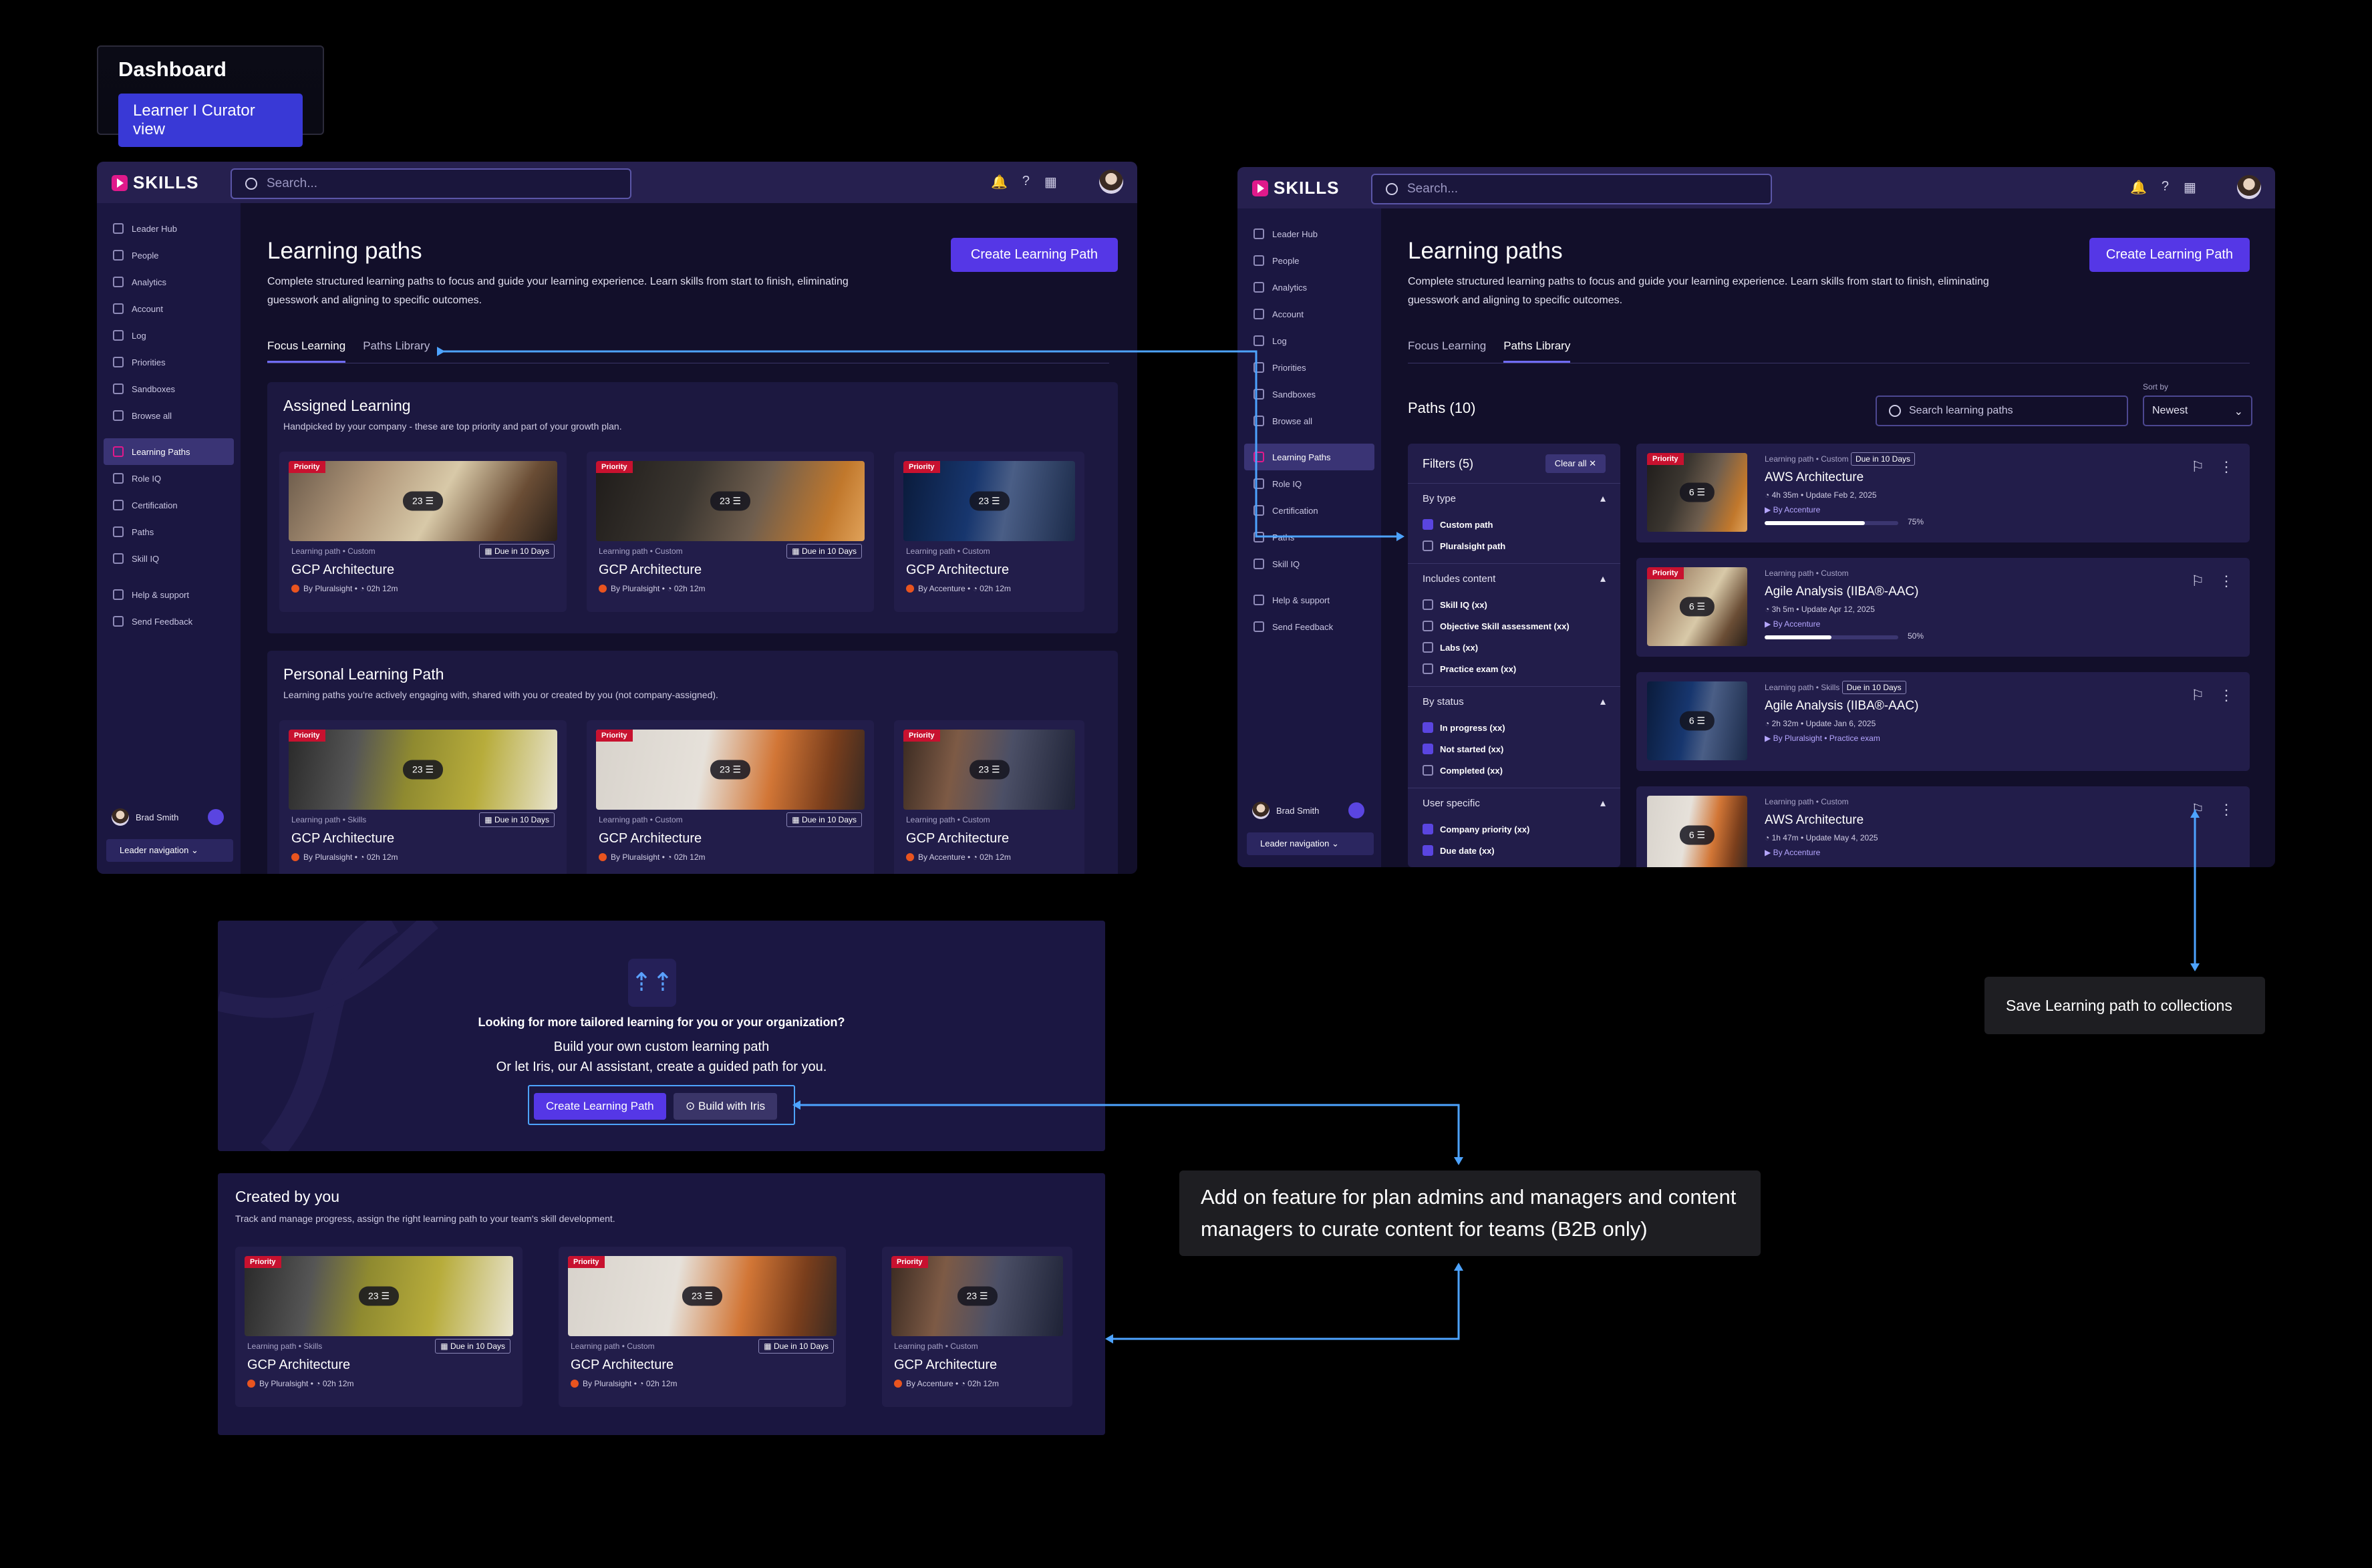  What do you see at coordinates (1576, 464) in the screenshot?
I see `clear-all-button: Clear all ✕` at bounding box center [1576, 464].